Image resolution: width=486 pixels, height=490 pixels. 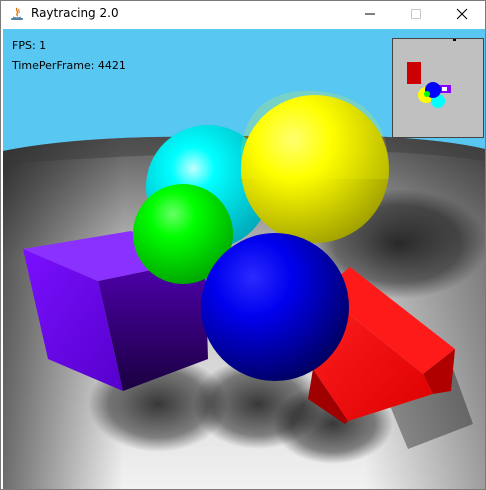 What do you see at coordinates (75, 13) in the screenshot?
I see `window-title: Raytracing 2.0` at bounding box center [75, 13].